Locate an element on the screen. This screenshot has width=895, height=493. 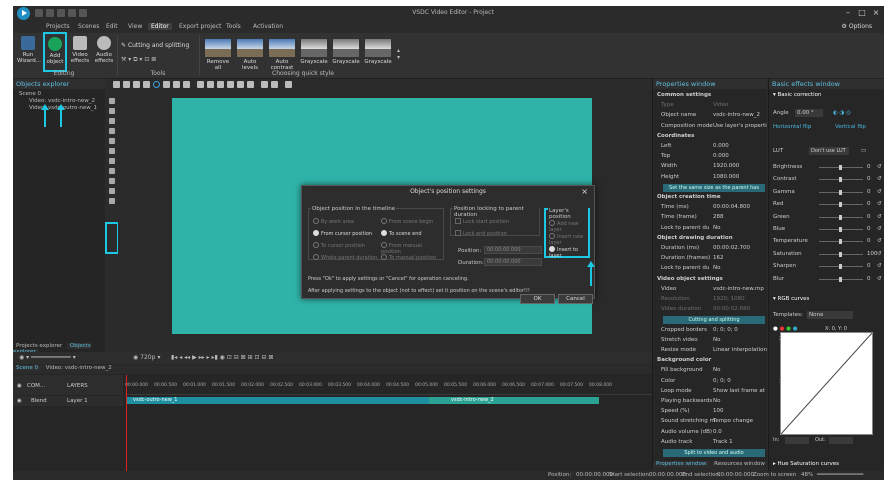
radio-to-scene-end: To scene end is located at coordinates (401, 233).